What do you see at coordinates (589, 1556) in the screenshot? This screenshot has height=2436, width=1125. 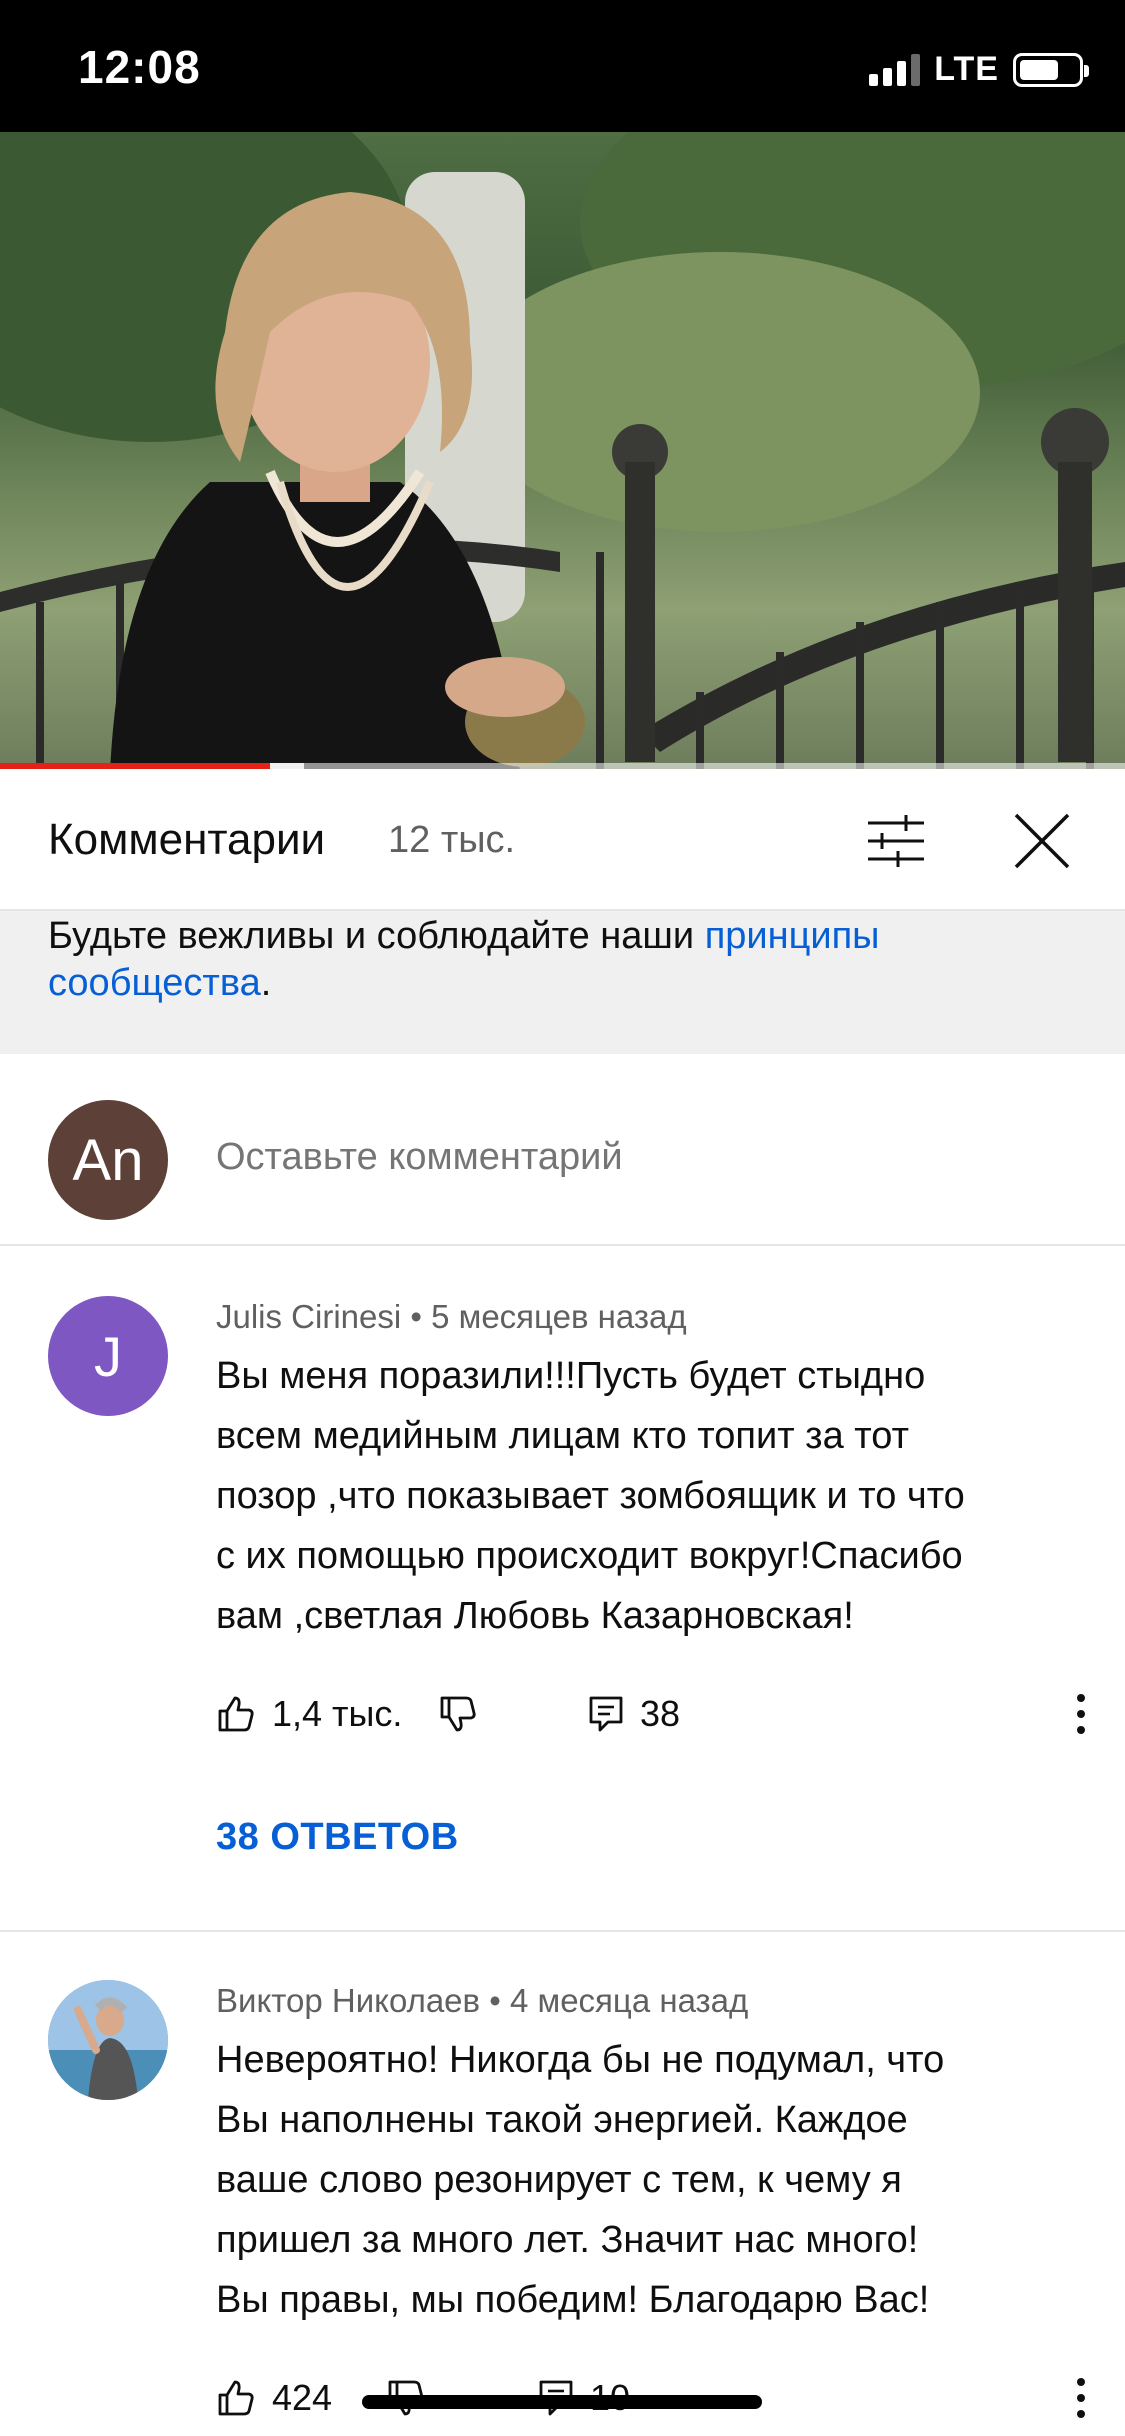 I see `comment-line: с их помощью происходит вокруг!Спасибо` at bounding box center [589, 1556].